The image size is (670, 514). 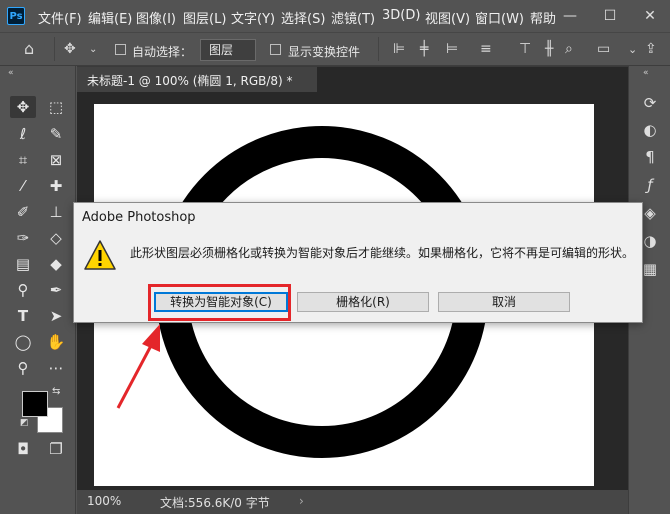 What do you see at coordinates (56, 342) in the screenshot?
I see `hand-tool-icon: ✋` at bounding box center [56, 342].